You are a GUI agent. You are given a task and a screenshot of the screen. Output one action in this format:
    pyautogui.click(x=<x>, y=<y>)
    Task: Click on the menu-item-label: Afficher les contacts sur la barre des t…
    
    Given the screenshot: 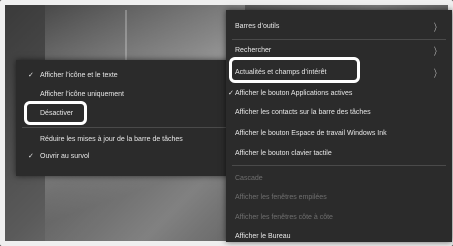 What is the action you would take?
    pyautogui.click(x=303, y=112)
    